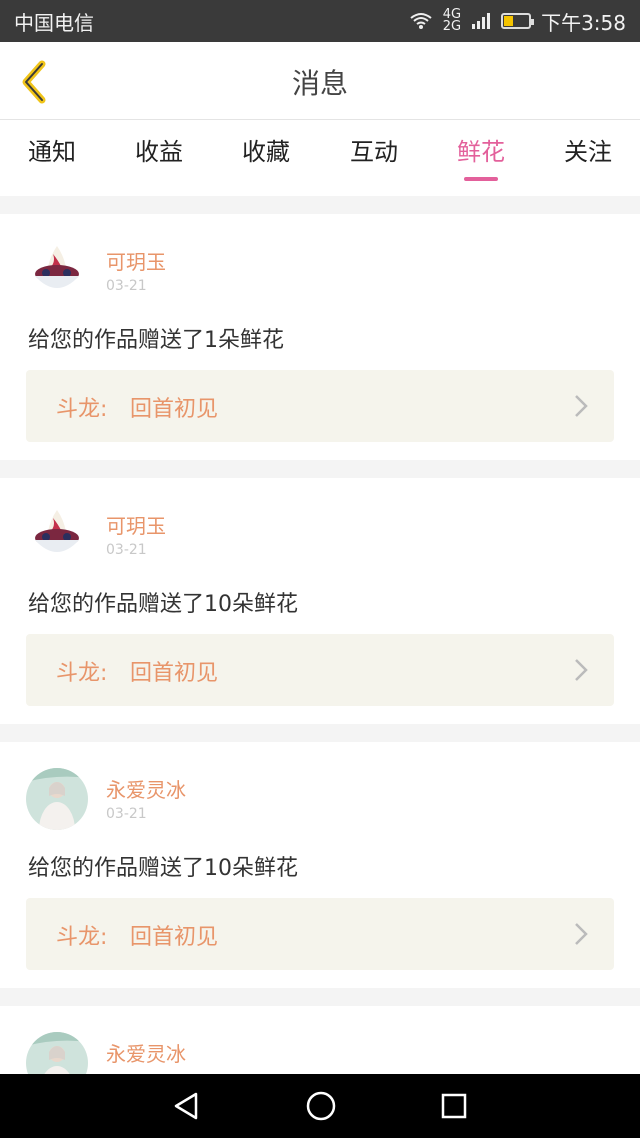 Image resolution: width=640 pixels, height=1138 pixels. What do you see at coordinates (52, 149) in the screenshot?
I see `tab-notice: 通知` at bounding box center [52, 149].